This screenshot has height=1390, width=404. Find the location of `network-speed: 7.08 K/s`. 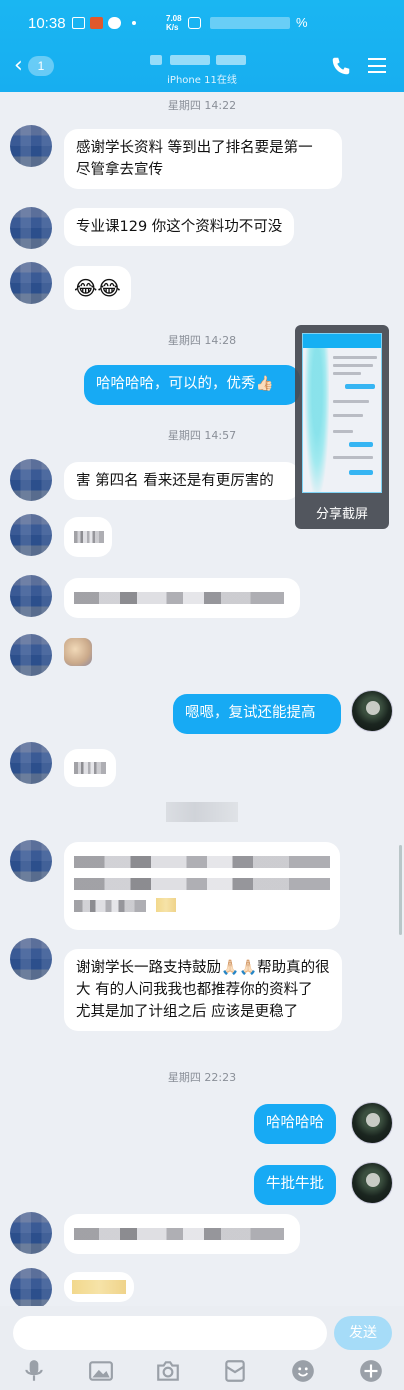

network-speed: 7.08 K/s is located at coordinates (174, 23).